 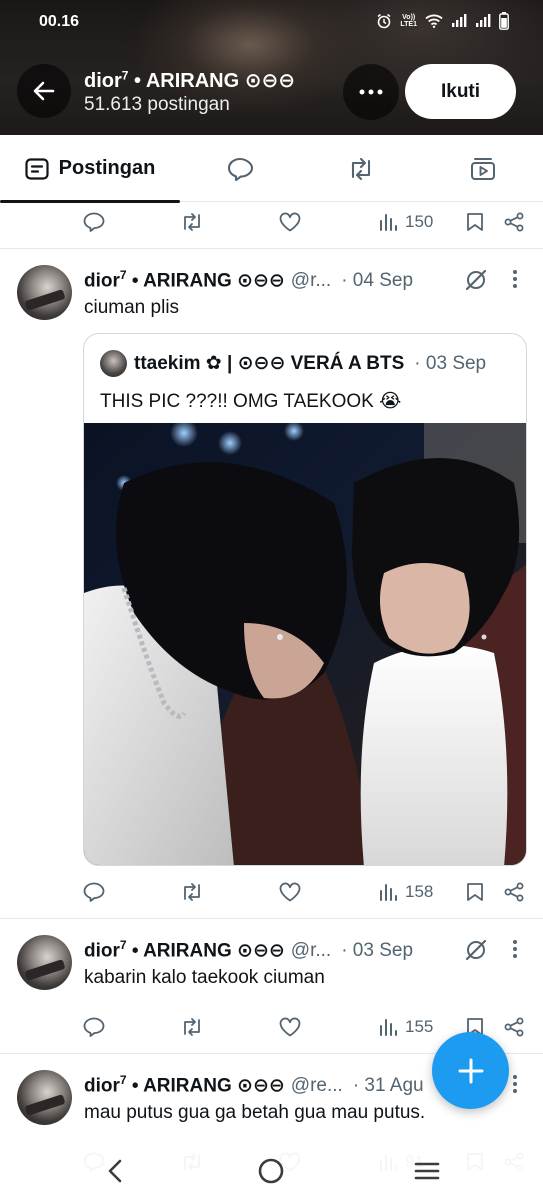 I want to click on recents-icon, so click(x=427, y=1171).